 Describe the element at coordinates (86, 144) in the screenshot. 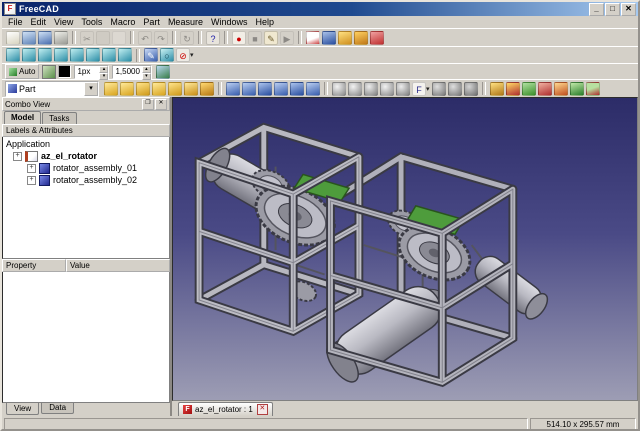

I see `tree-root: Application` at that location.